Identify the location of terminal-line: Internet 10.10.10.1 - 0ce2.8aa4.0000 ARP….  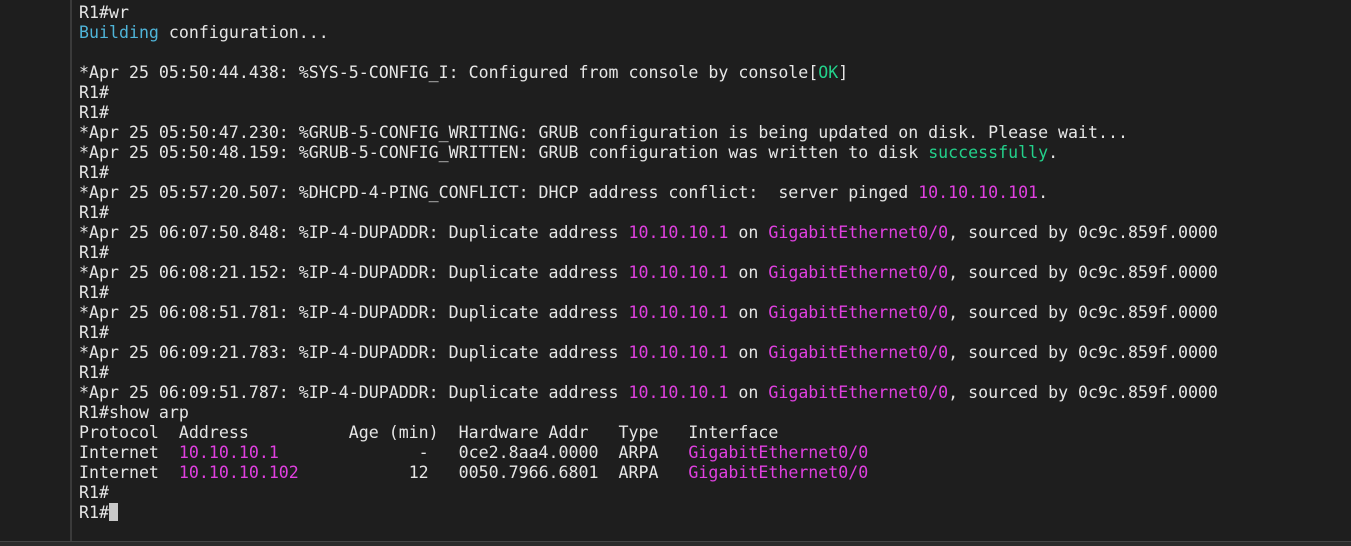
(715, 453).